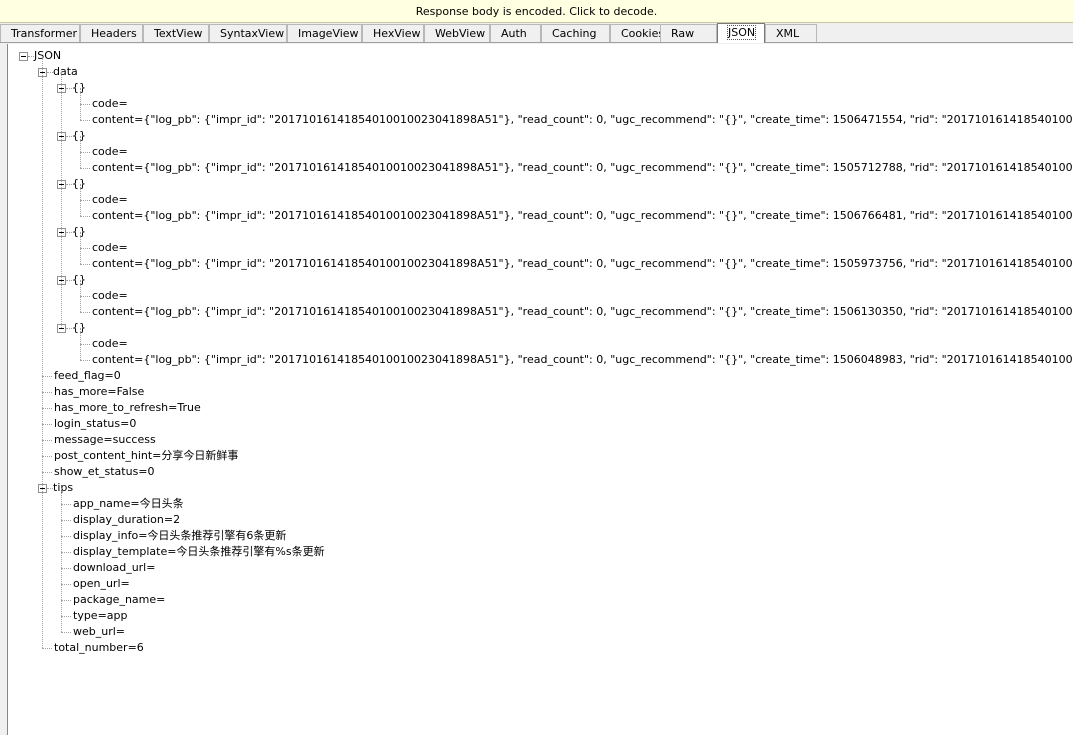 Image resolution: width=1073 pixels, height=735 pixels. Describe the element at coordinates (100, 616) in the screenshot. I see `tree-node-tip: type=app` at that location.